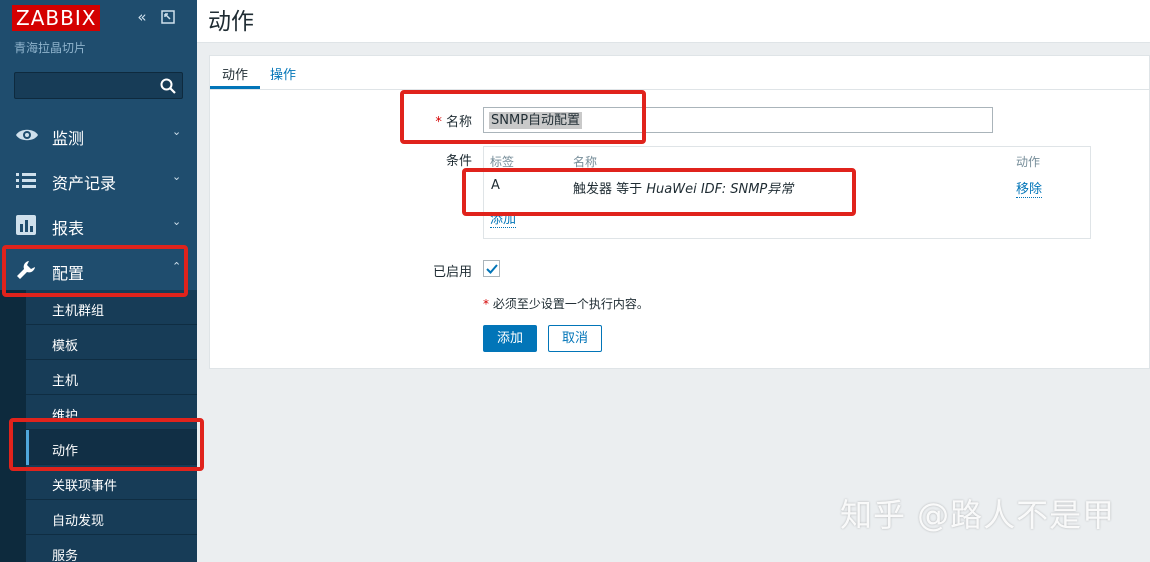 The width and height of the screenshot is (1150, 562). Describe the element at coordinates (235, 87) in the screenshot. I see `active-tab-indicator` at that location.